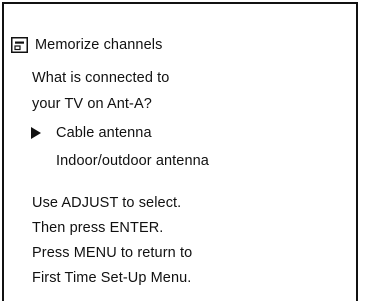 The image size is (372, 303). Describe the element at coordinates (107, 203) in the screenshot. I see `instruction-line-1: Use ADJUST to select.` at that location.